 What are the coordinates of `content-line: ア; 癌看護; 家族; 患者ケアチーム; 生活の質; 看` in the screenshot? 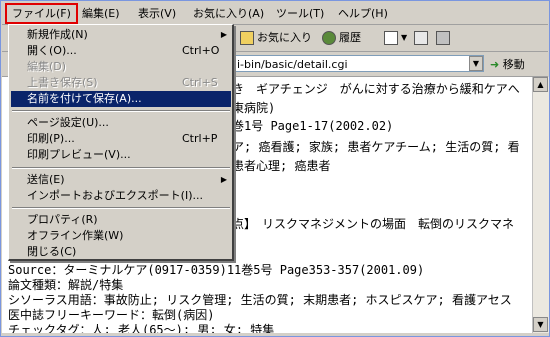 It's located at (376, 147).